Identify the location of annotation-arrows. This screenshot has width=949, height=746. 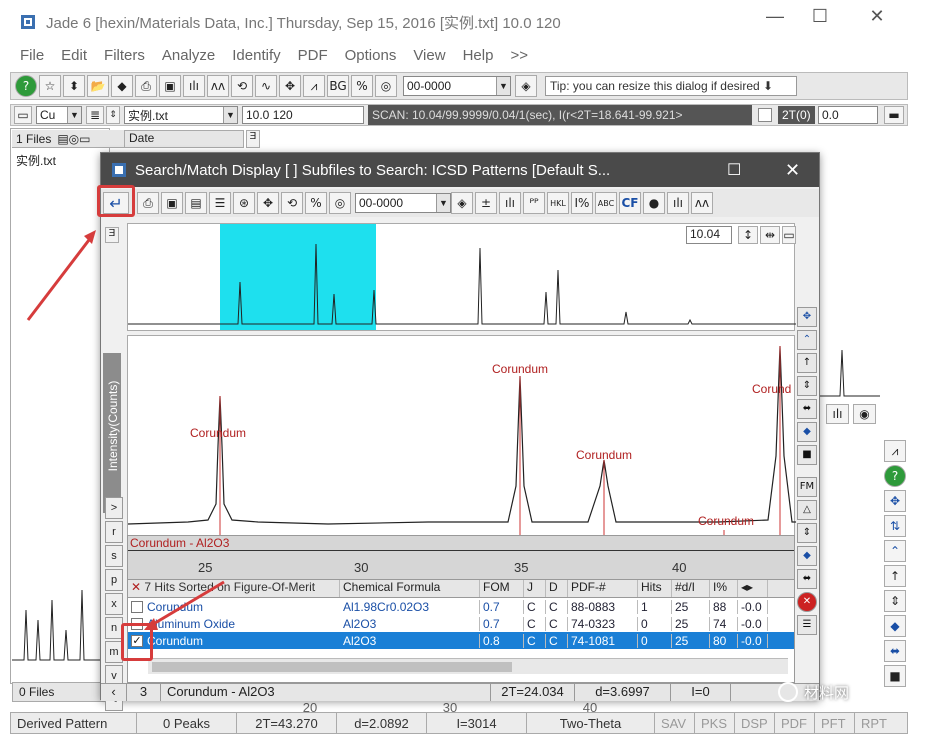
(125, 430).